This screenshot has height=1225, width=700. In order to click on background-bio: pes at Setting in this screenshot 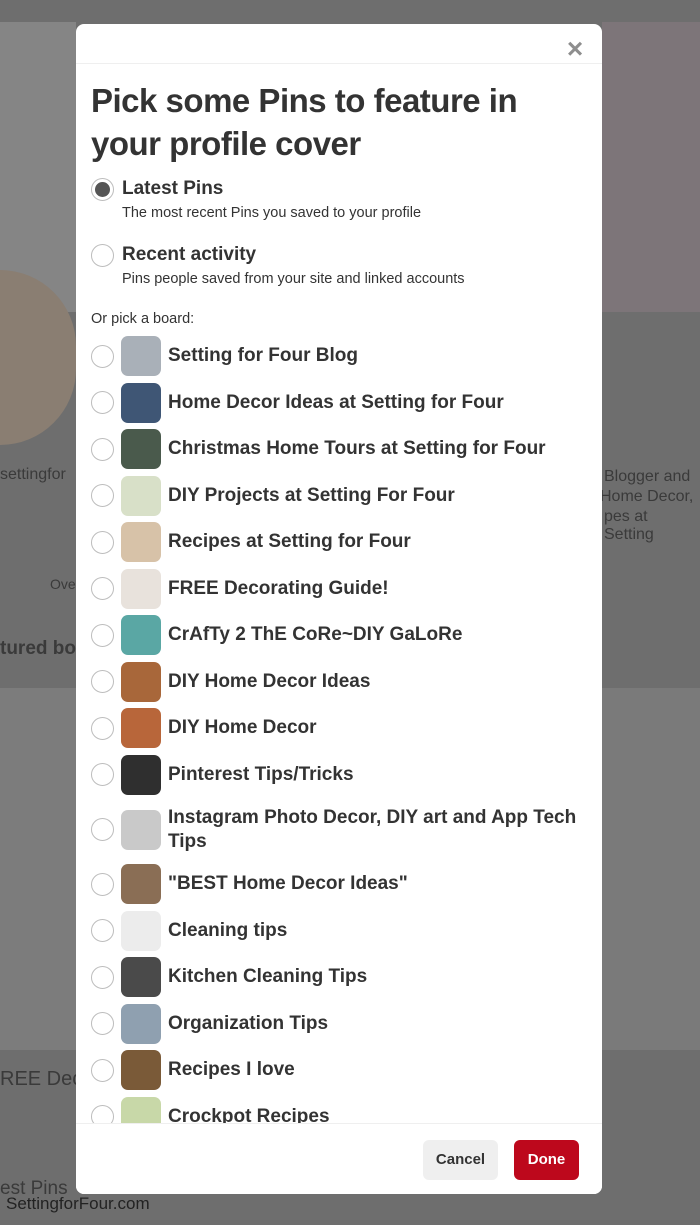, I will do `click(629, 525)`.